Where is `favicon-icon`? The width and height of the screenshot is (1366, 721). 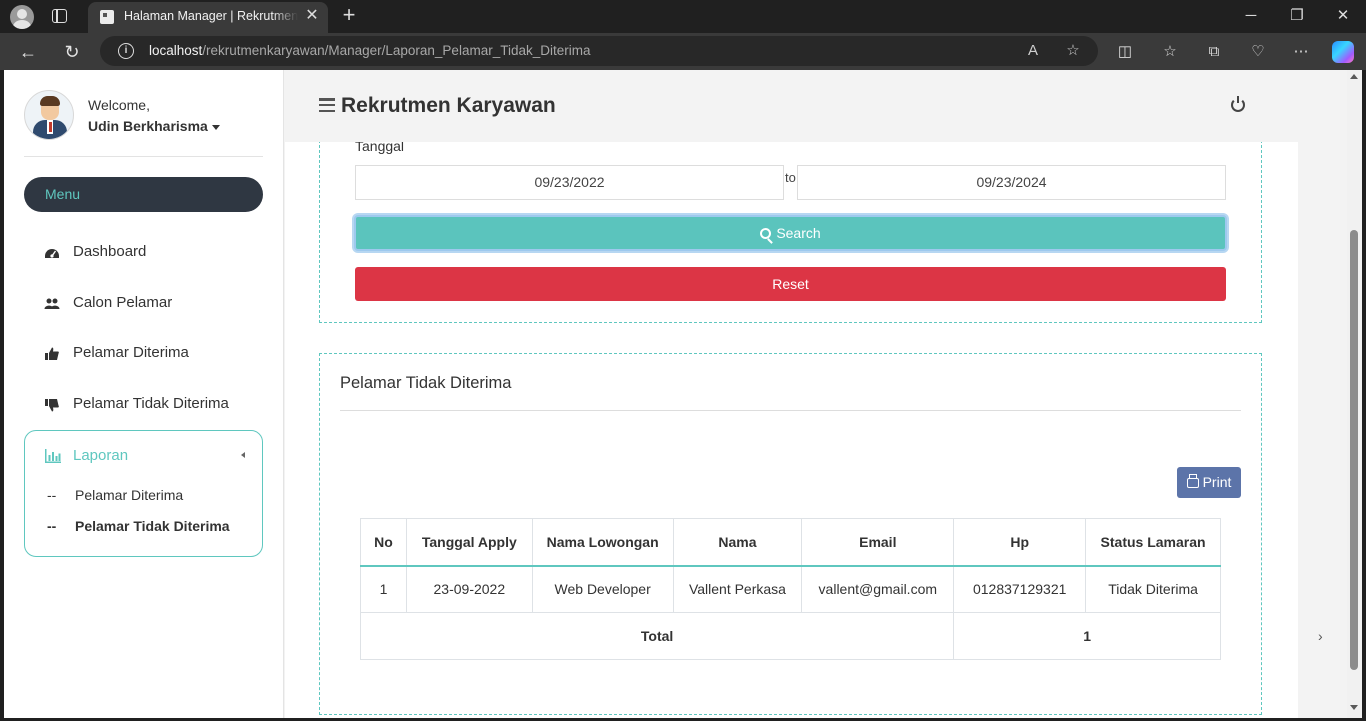
favicon-icon is located at coordinates (107, 17).